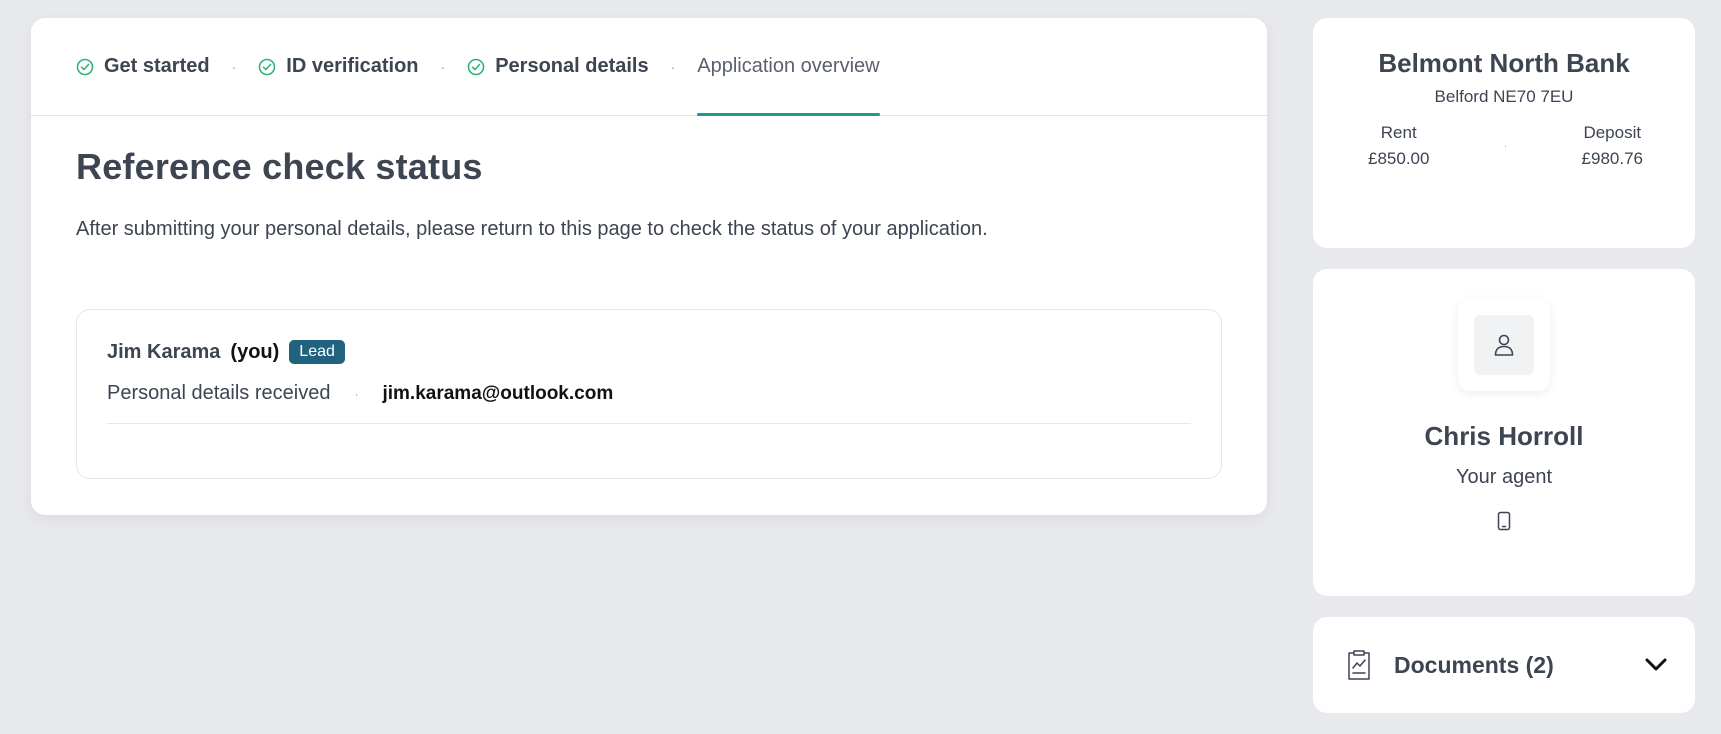 This screenshot has width=1721, height=734. What do you see at coordinates (219, 393) in the screenshot?
I see `status-text: Personal details received` at bounding box center [219, 393].